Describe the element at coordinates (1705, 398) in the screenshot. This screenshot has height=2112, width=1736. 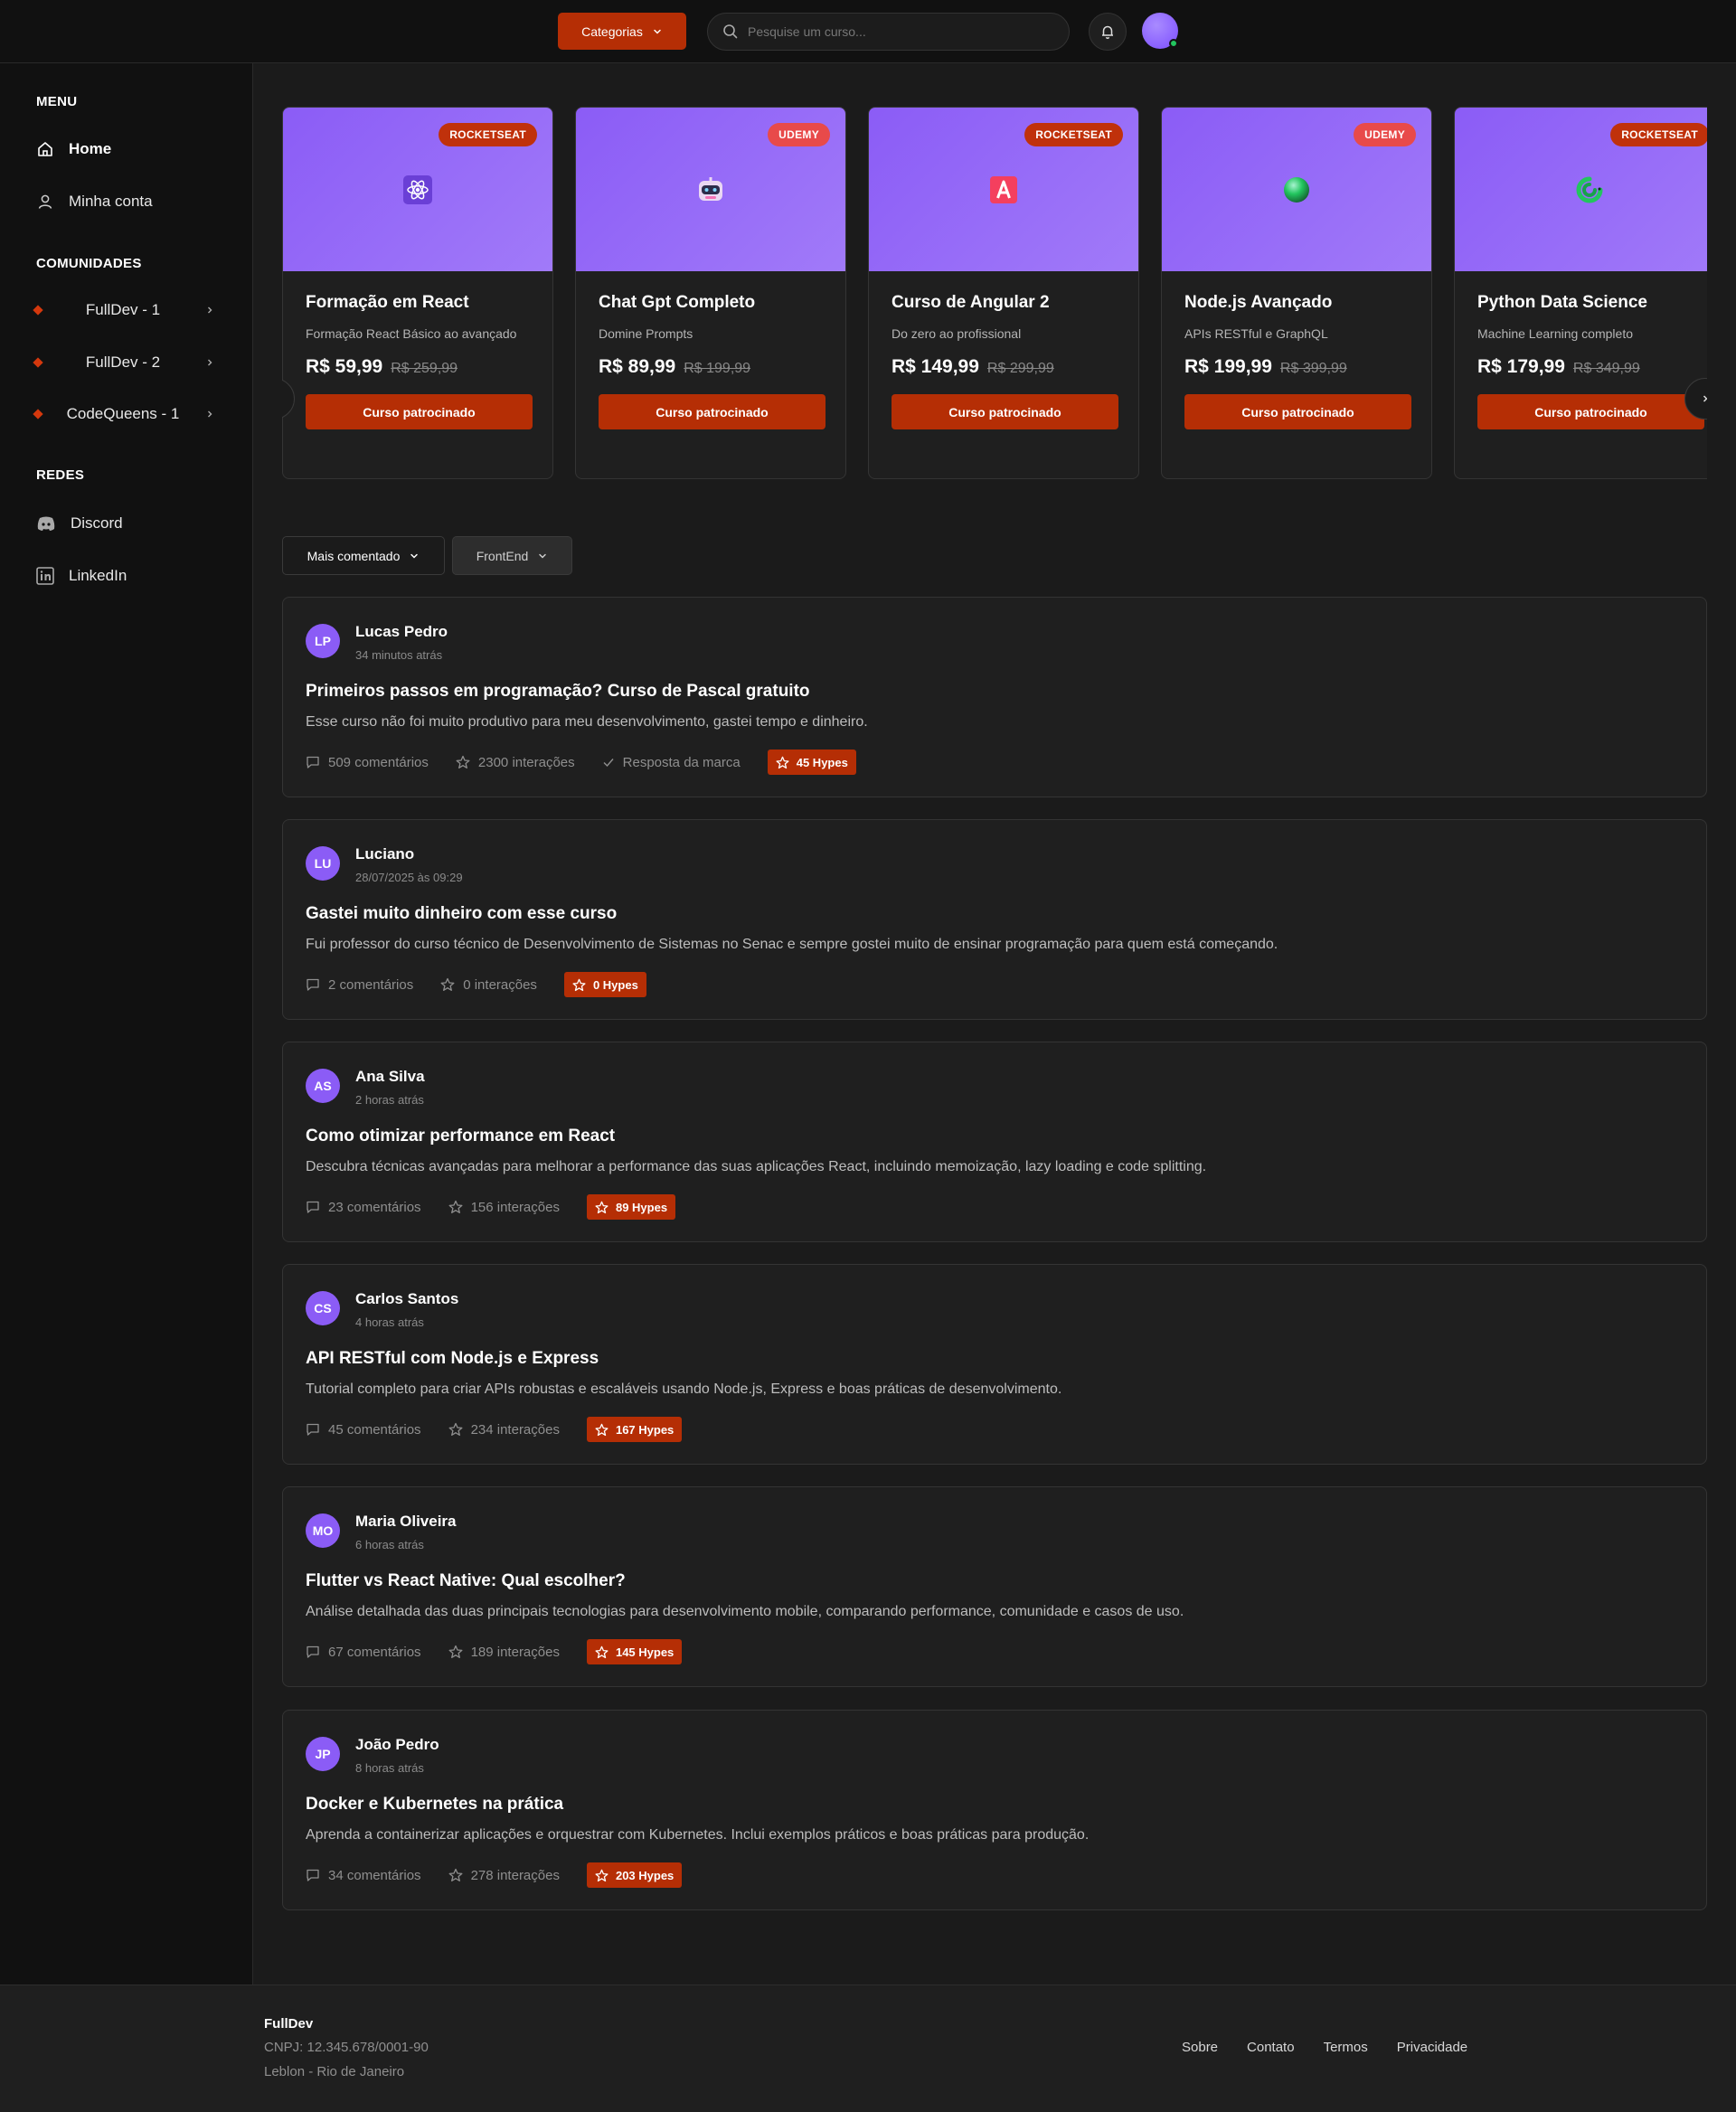
I see `chevron-right-icon` at that location.